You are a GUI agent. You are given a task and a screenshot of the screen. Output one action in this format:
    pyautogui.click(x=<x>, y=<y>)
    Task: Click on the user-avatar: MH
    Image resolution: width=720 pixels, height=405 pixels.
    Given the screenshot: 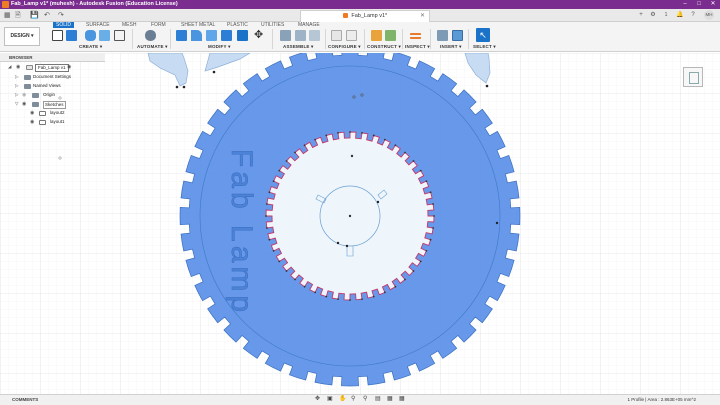 What is the action you would take?
    pyautogui.click(x=709, y=15)
    